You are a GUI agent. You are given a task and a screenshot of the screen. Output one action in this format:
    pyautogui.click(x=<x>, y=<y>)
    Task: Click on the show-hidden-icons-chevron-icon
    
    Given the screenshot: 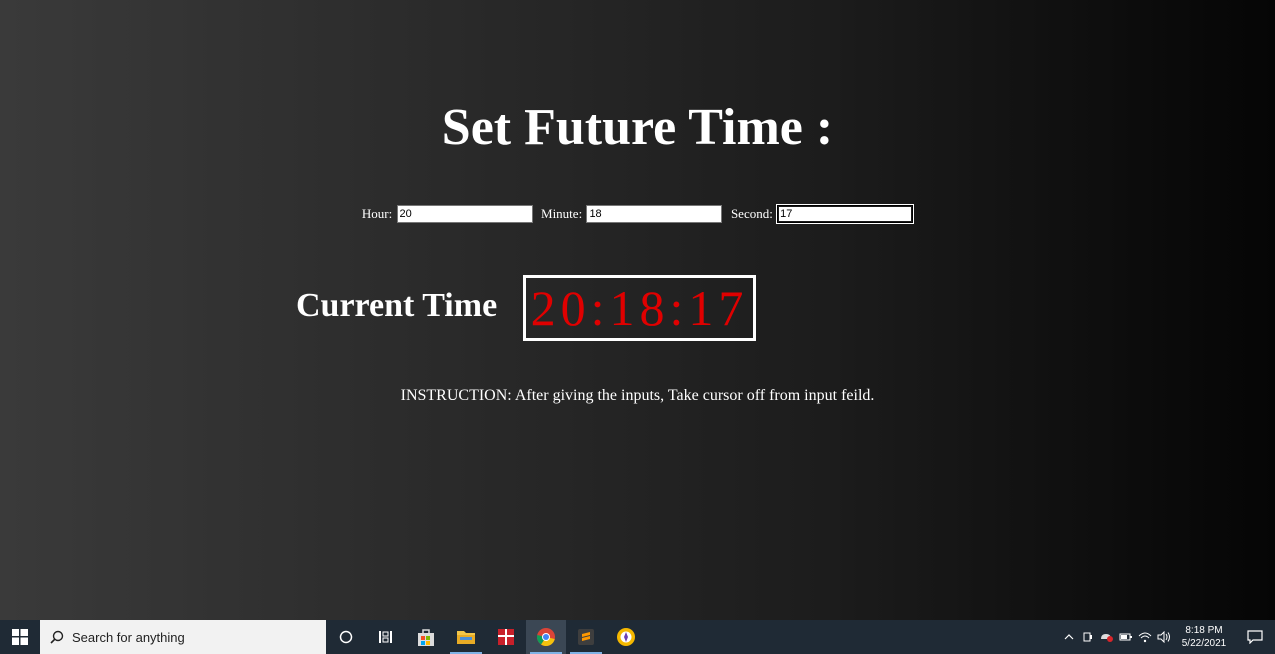 What is the action you would take?
    pyautogui.click(x=1068, y=637)
    